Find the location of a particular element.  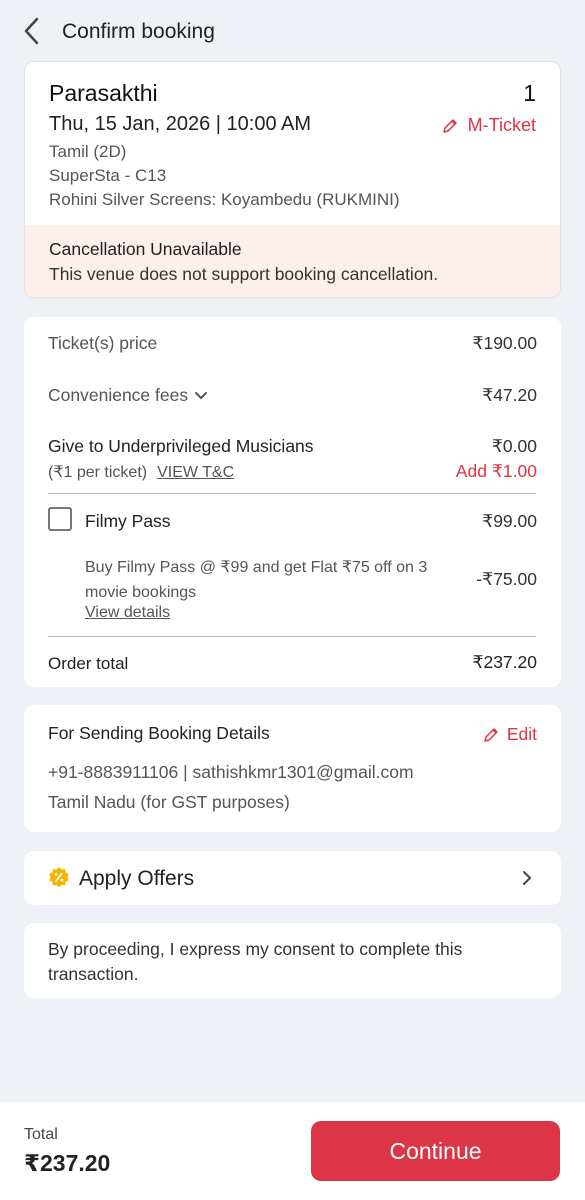

filmy-pass-price: ₹99.00 is located at coordinates (509, 521).